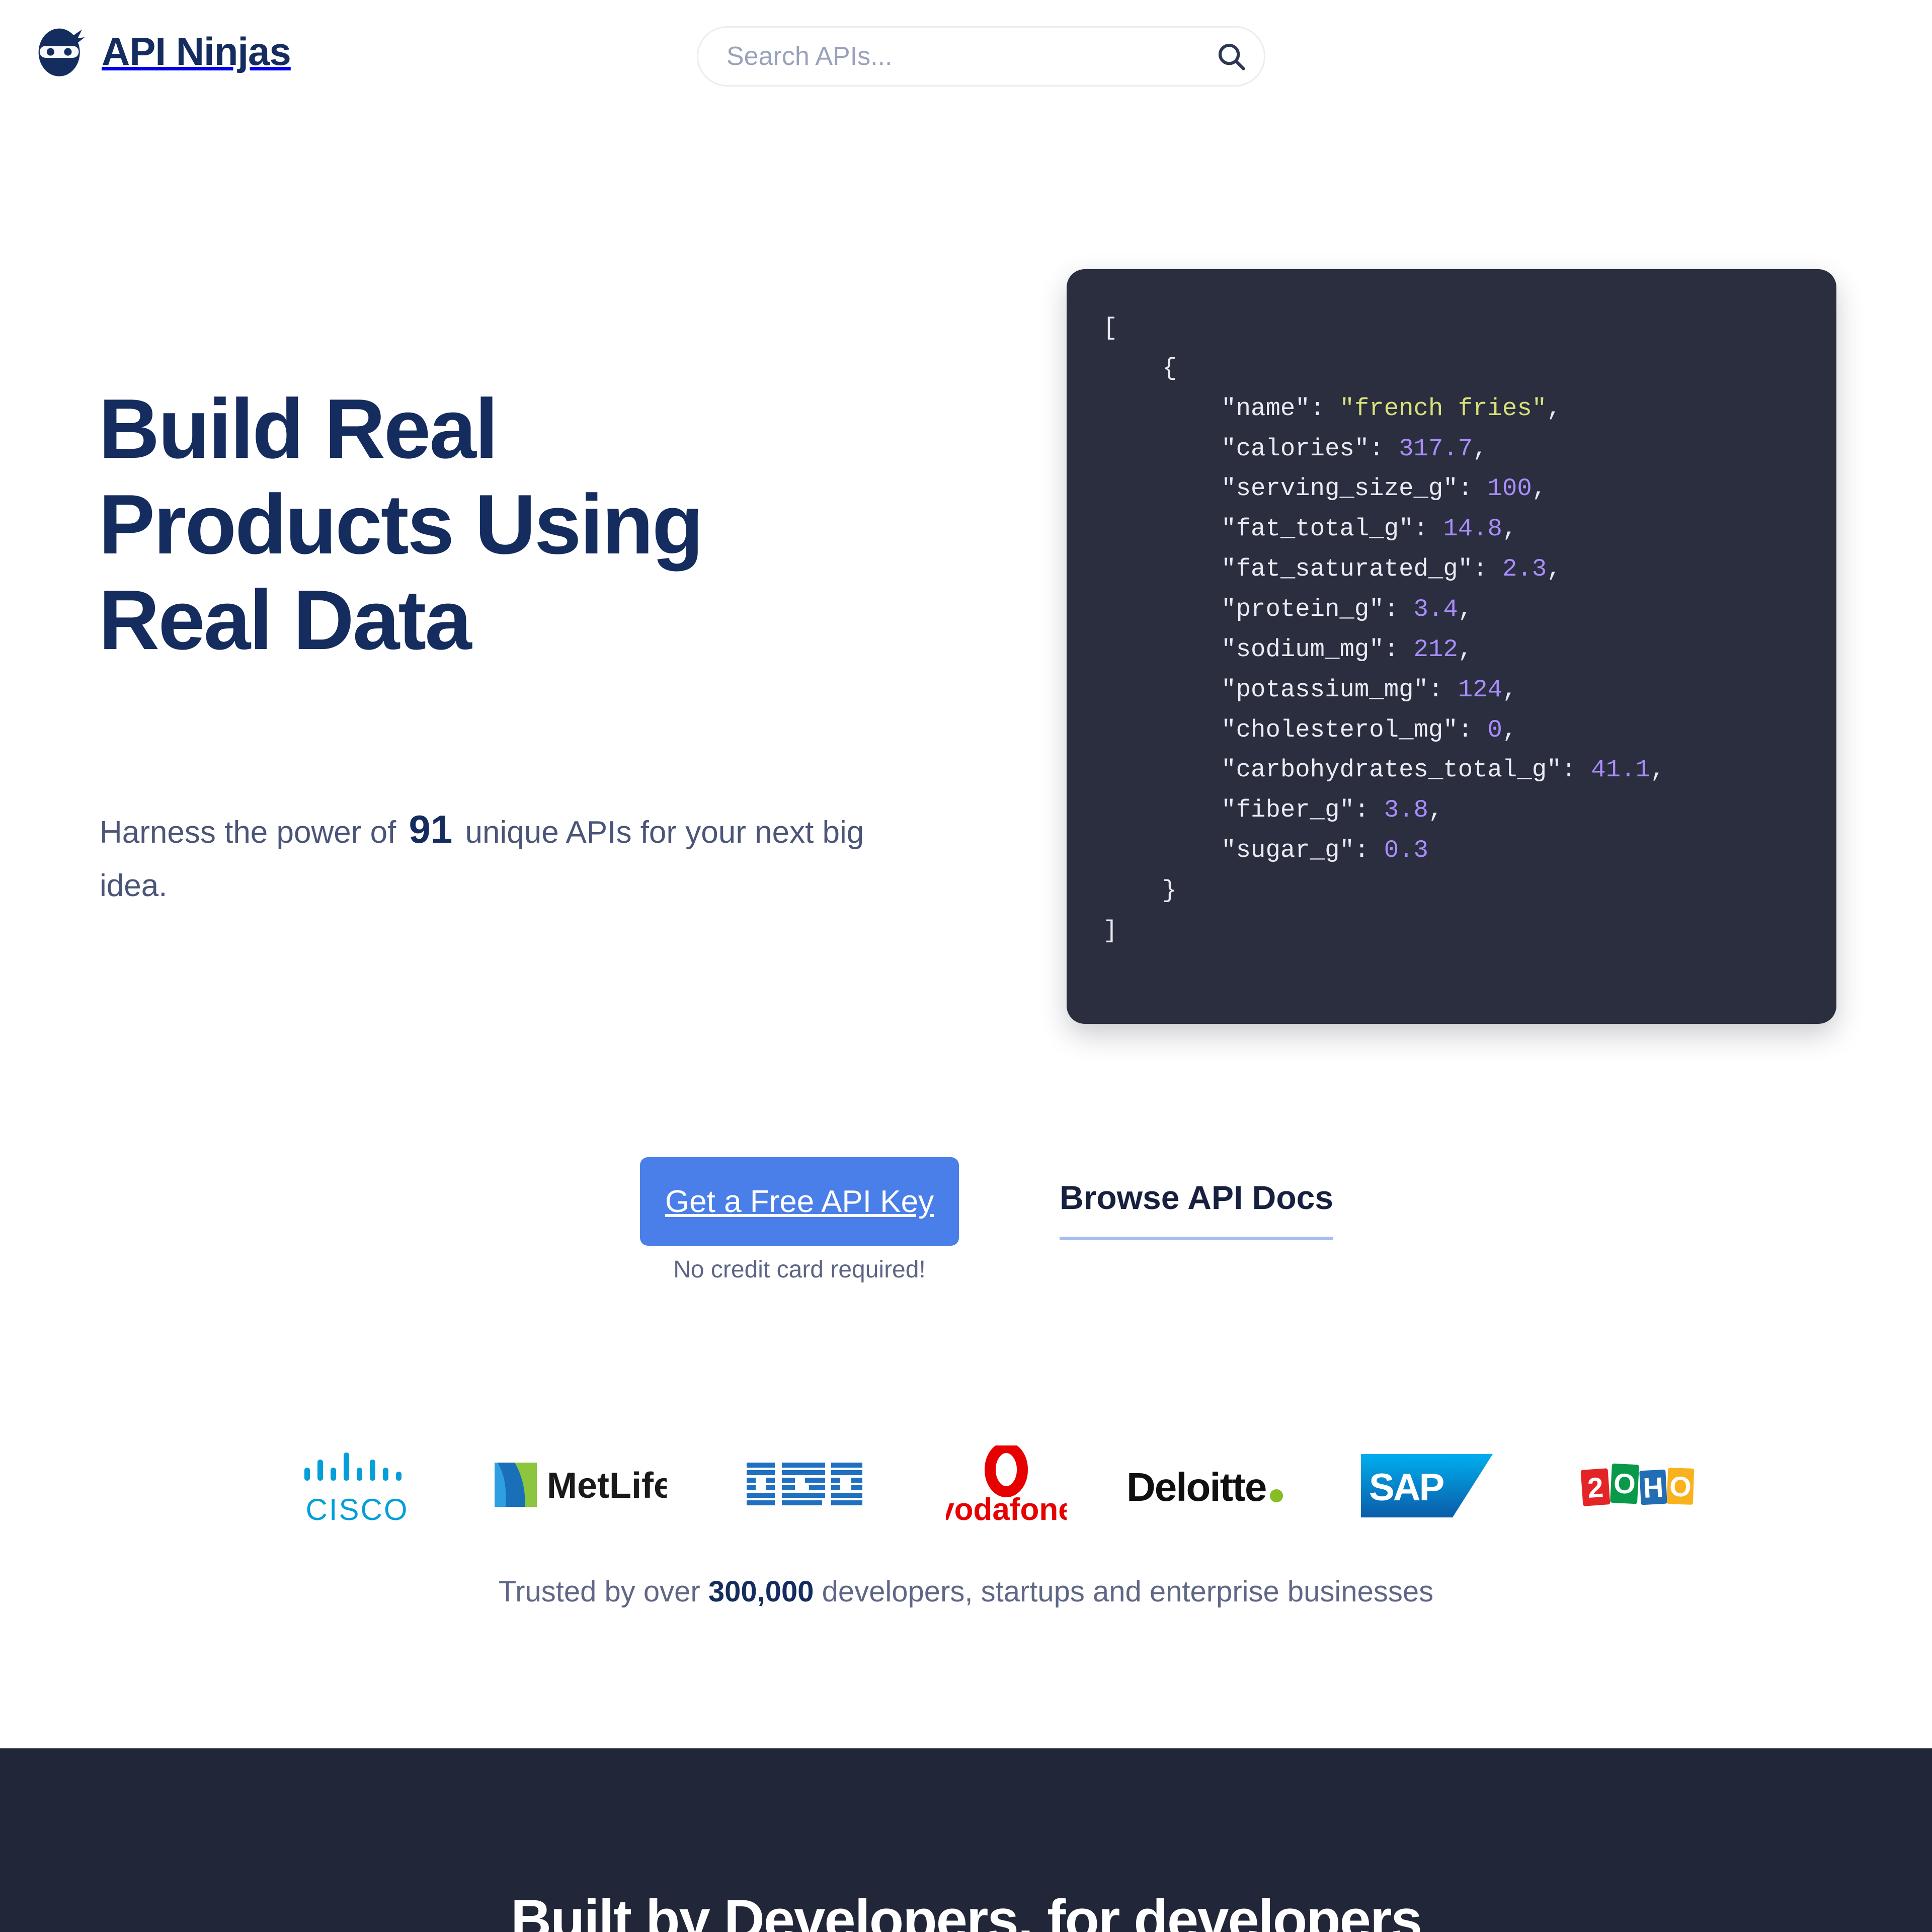  Describe the element at coordinates (1006, 1510) in the screenshot. I see `svg-text: vodafone` at that location.